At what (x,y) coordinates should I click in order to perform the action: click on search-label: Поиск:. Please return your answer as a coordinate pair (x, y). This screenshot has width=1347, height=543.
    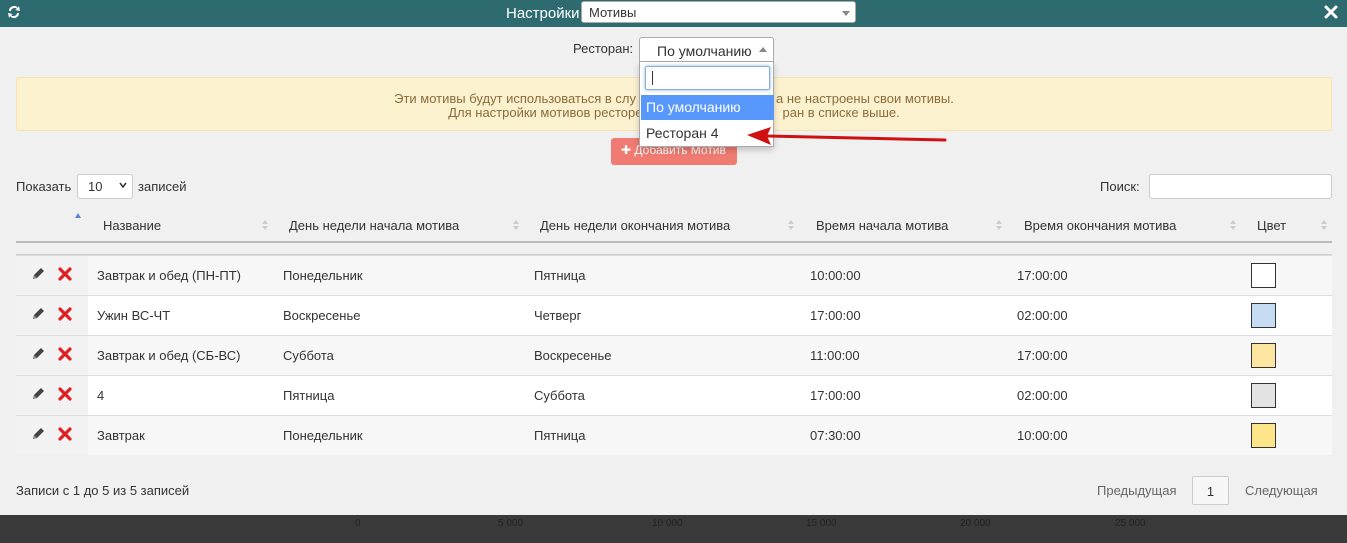
    Looking at the image, I should click on (1120, 186).